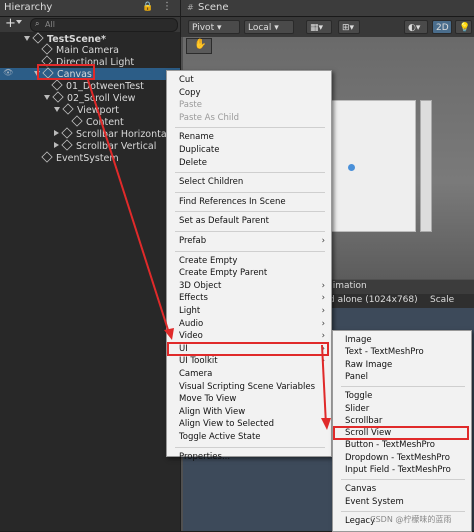 This screenshot has height=532, width=474. I want to click on watermark: CSDN @柠檬味的蓝雨, so click(411, 519).